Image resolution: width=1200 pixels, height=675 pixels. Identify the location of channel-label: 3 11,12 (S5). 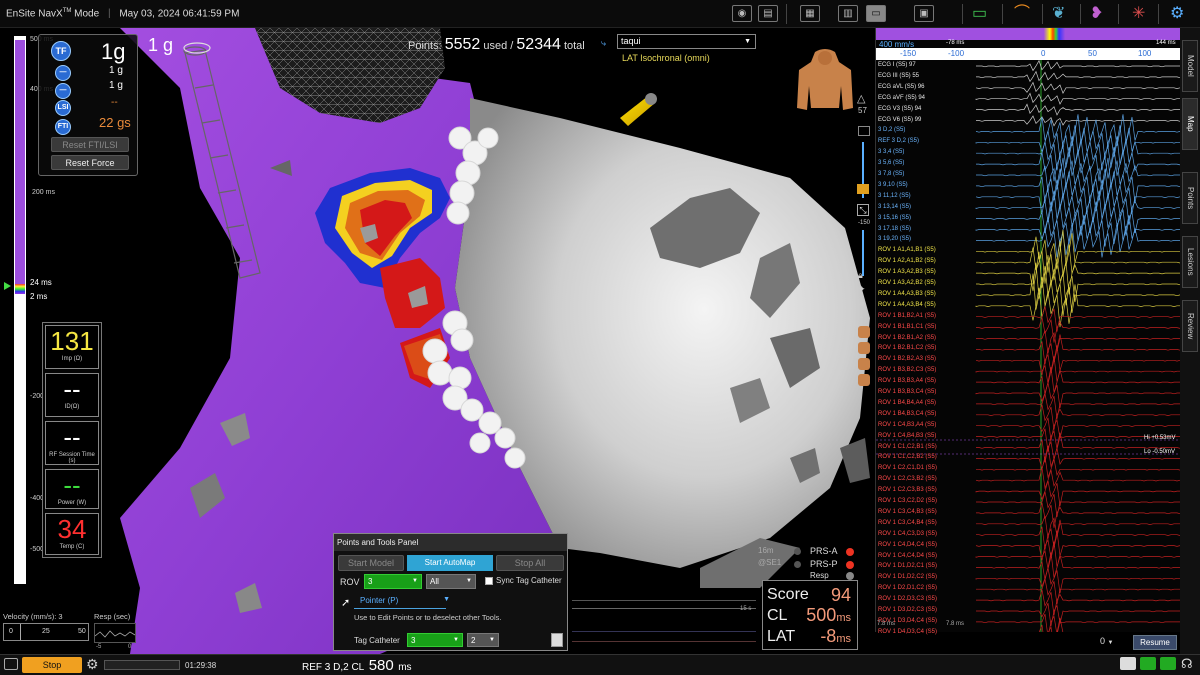
(894, 196).